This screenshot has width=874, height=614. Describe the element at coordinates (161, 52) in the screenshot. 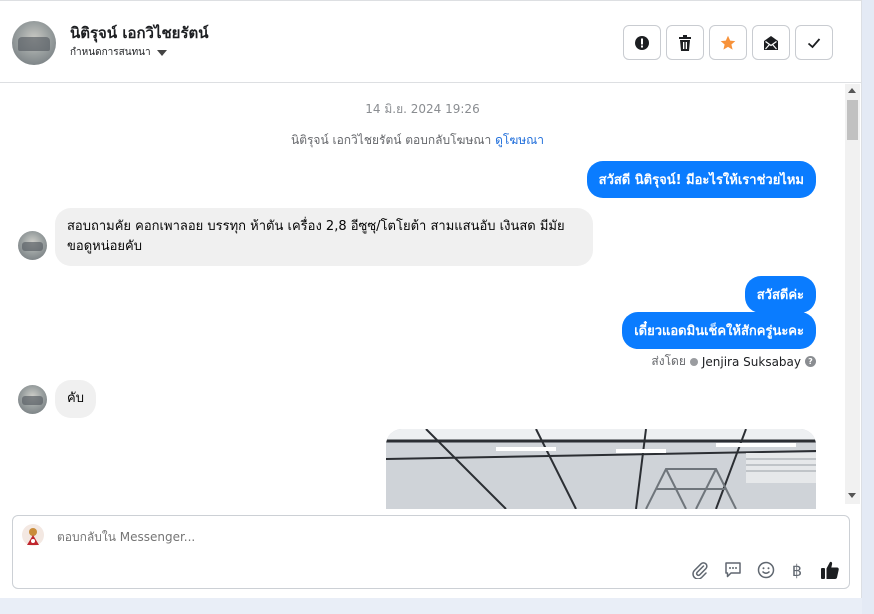

I see `caret-down-icon` at that location.